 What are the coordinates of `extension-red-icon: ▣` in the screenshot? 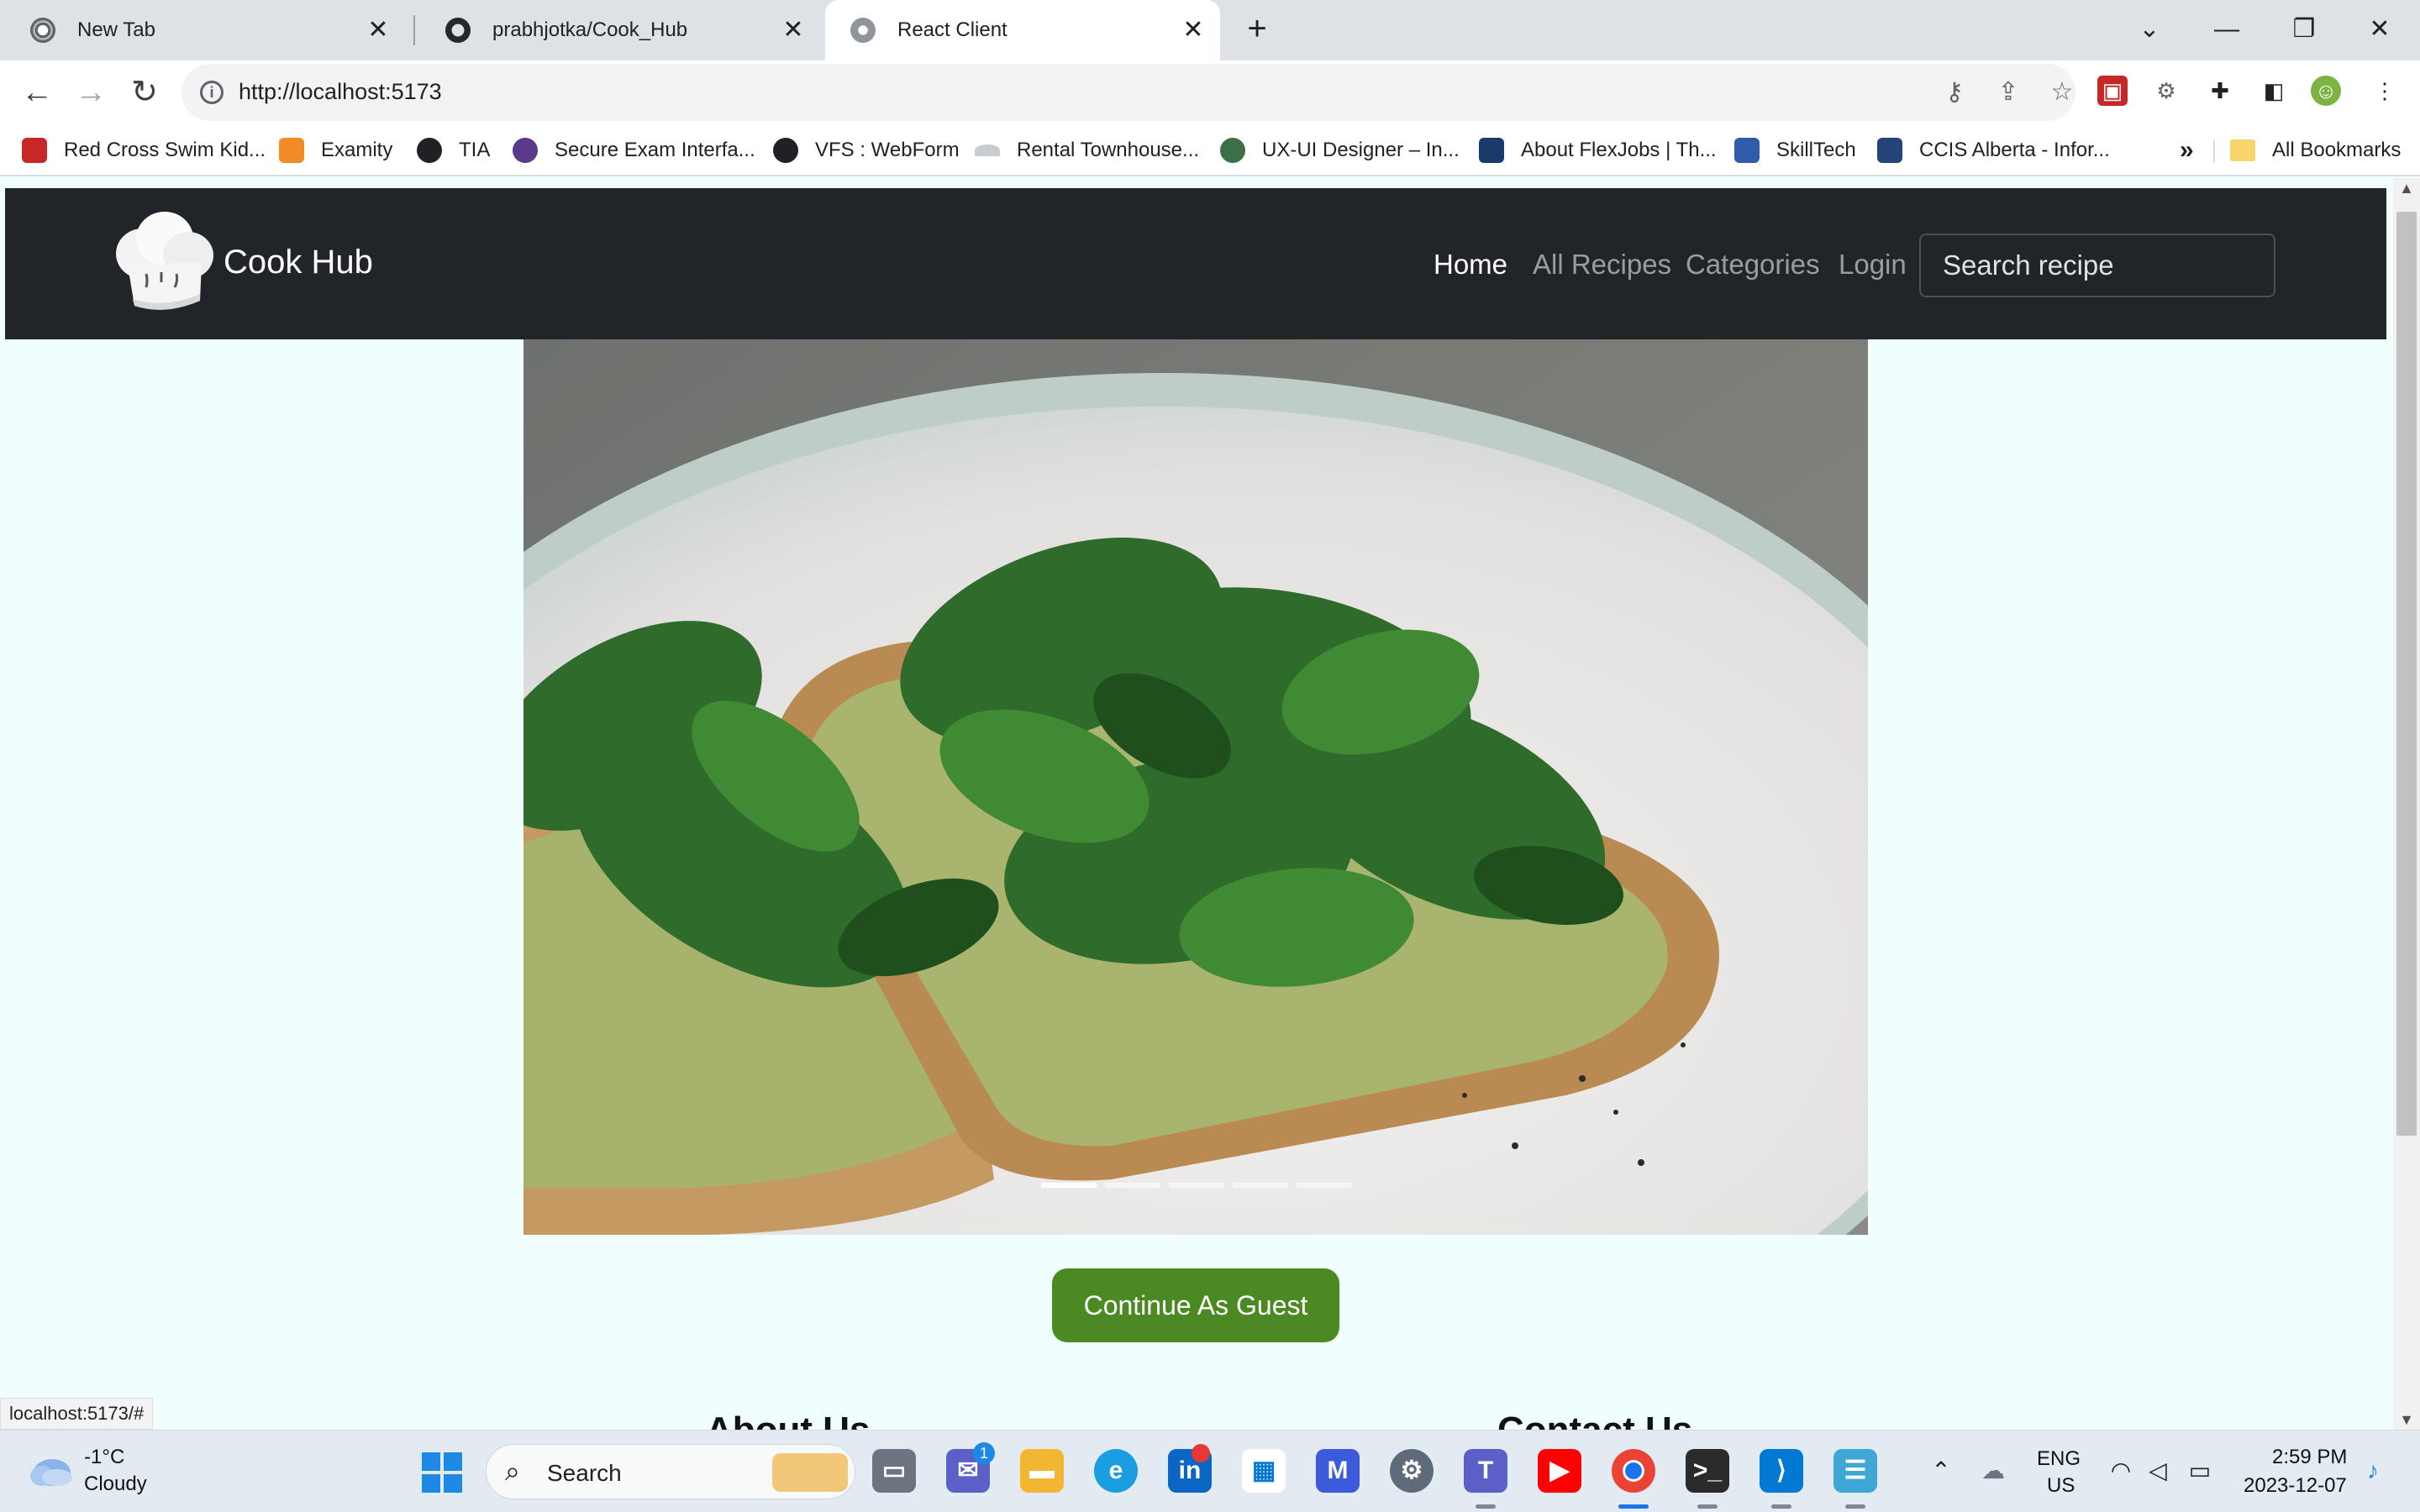 It's located at (2112, 91).